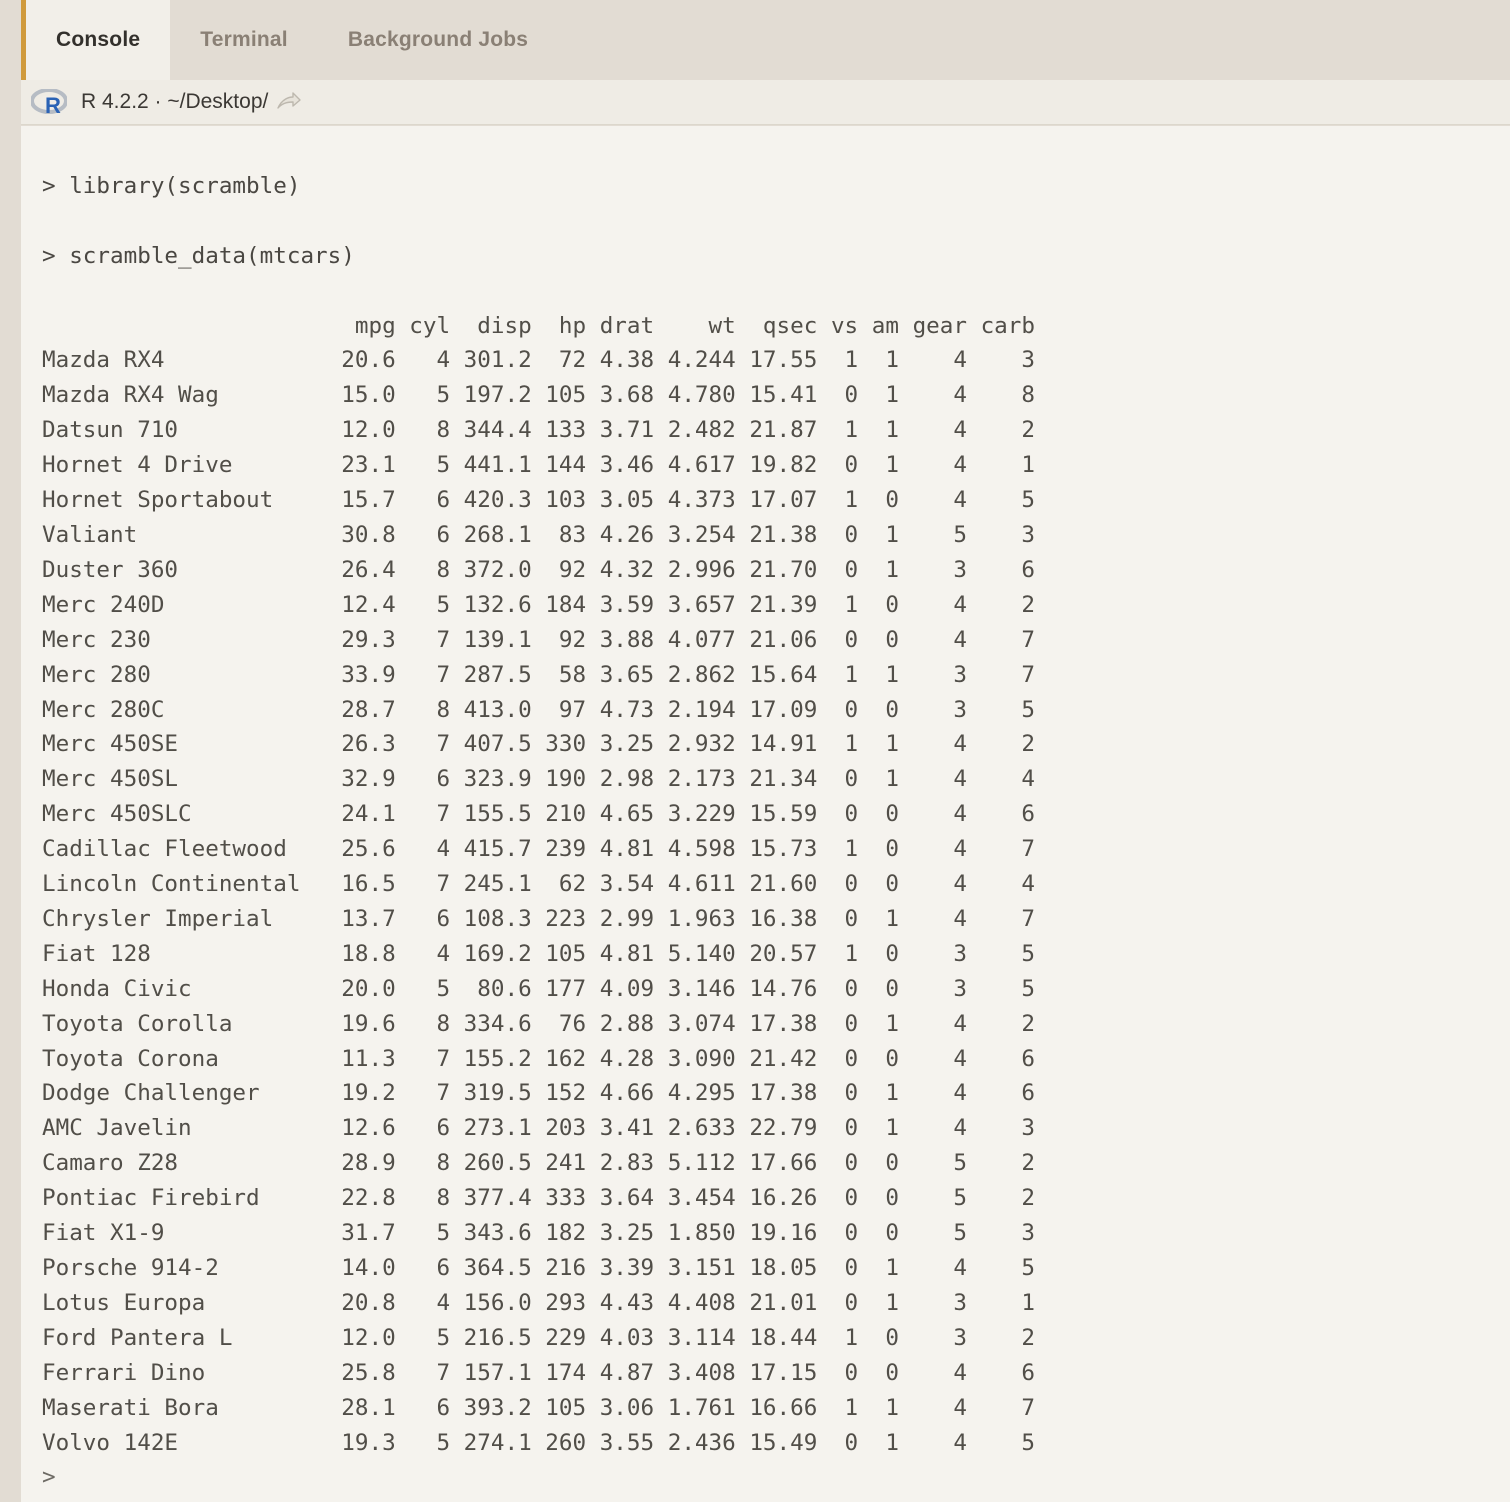 Image resolution: width=1510 pixels, height=1502 pixels. I want to click on forward-arrow-icon, so click(289, 102).